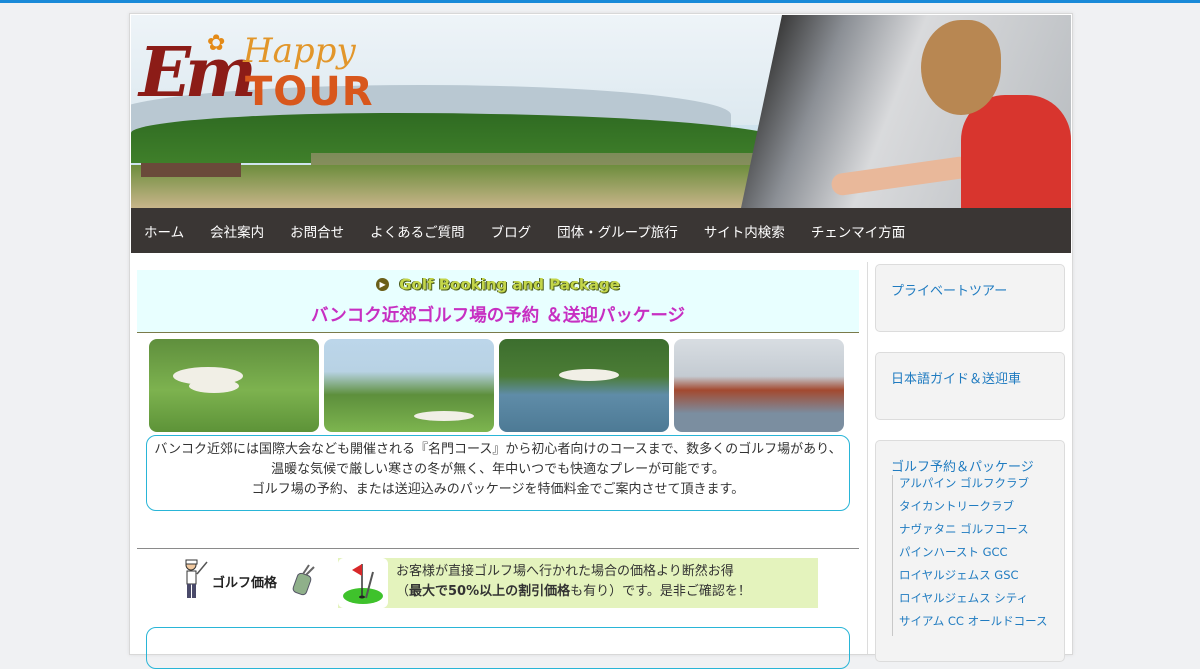 The height and width of the screenshot is (669, 1200). Describe the element at coordinates (383, 284) in the screenshot. I see `play-icon: ▶` at that location.